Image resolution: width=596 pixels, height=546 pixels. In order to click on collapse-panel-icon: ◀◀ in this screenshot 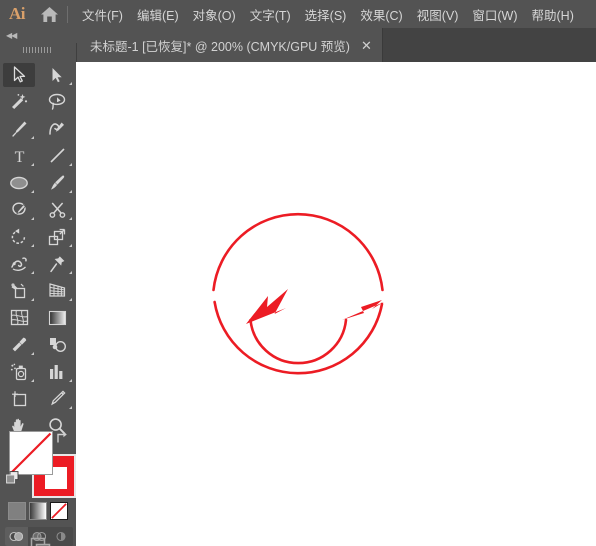, I will do `click(11, 35)`.